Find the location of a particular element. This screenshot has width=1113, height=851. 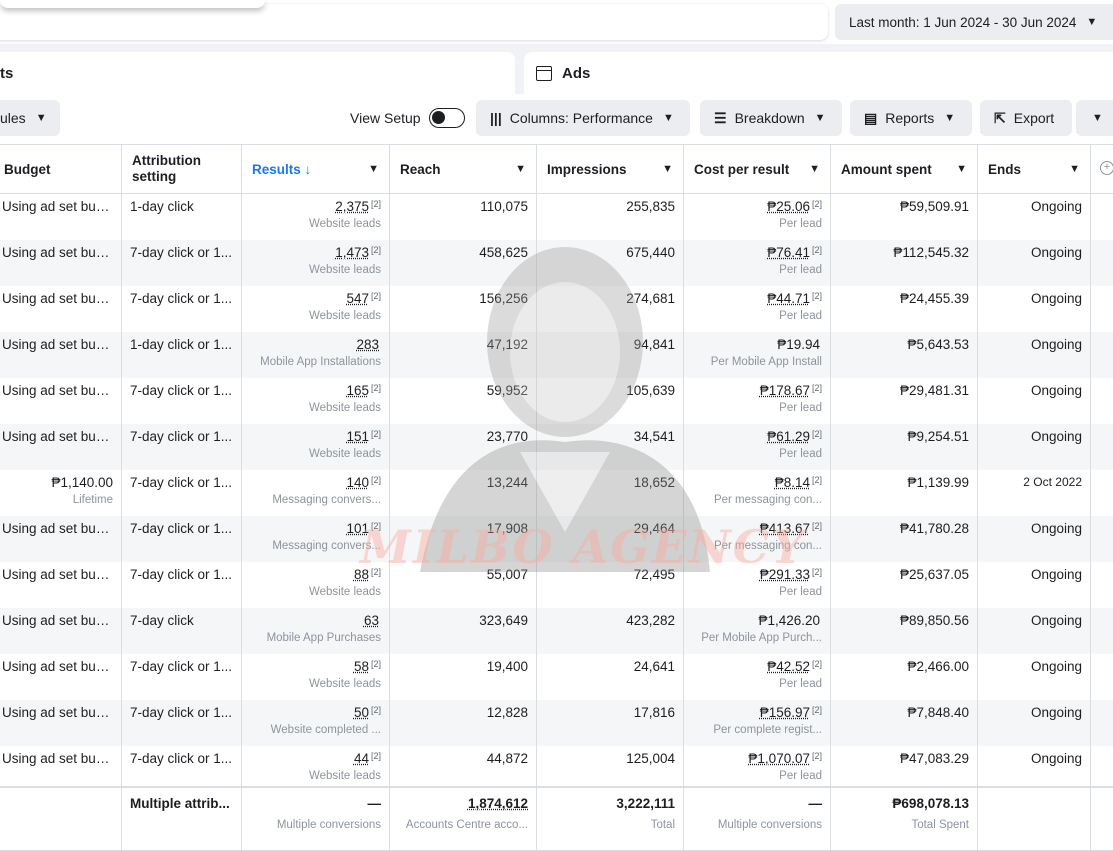

cpr-value: ₱76.41 is located at coordinates (788, 252).